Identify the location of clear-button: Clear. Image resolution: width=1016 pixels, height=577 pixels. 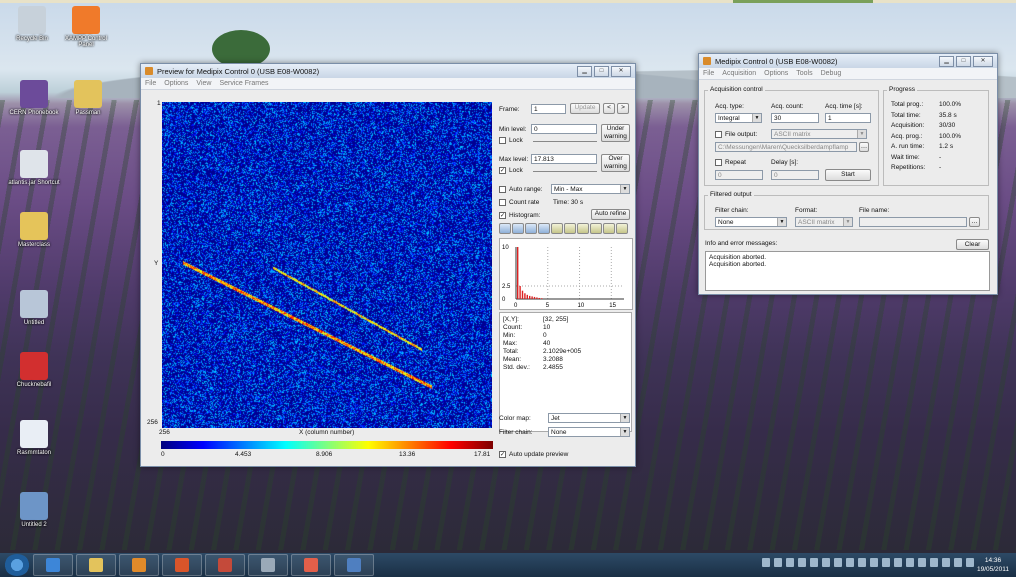
(972, 244).